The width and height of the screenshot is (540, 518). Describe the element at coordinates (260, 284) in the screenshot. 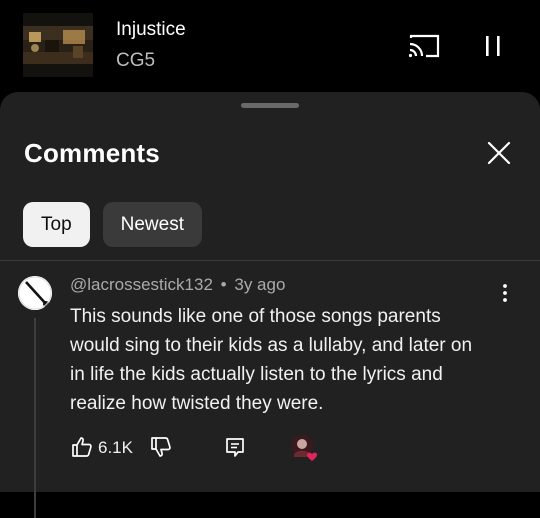

I see `comment-age: 3y ago` at that location.